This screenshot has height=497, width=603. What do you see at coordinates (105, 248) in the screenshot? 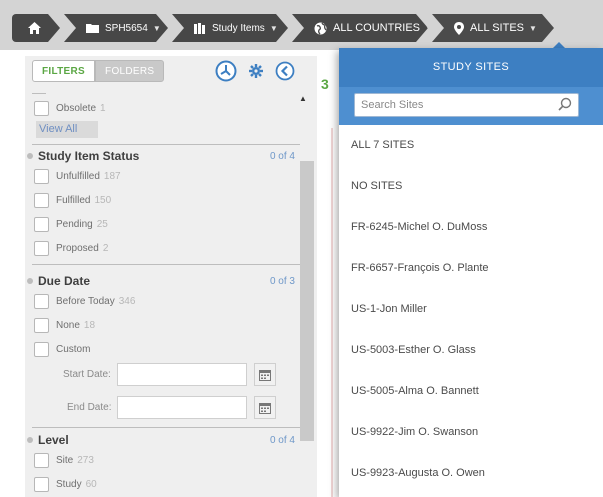
I see `option-count: 2` at bounding box center [105, 248].